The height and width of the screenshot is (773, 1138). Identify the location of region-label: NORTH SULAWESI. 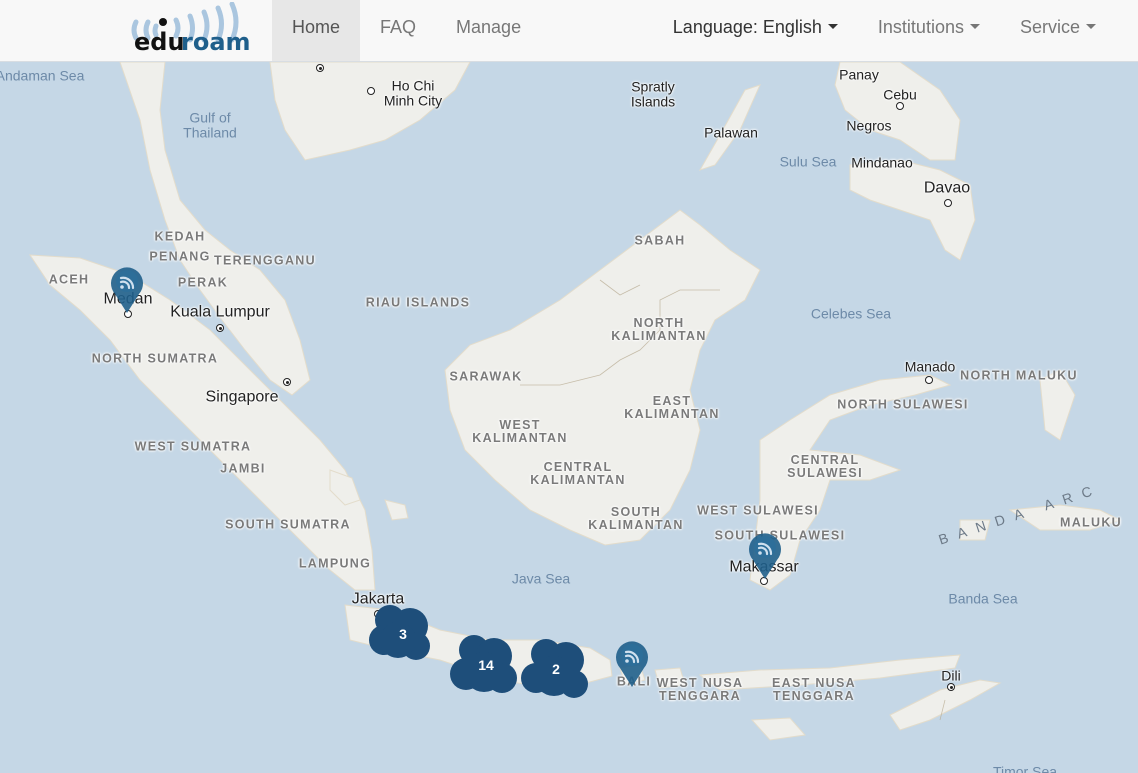
(903, 404).